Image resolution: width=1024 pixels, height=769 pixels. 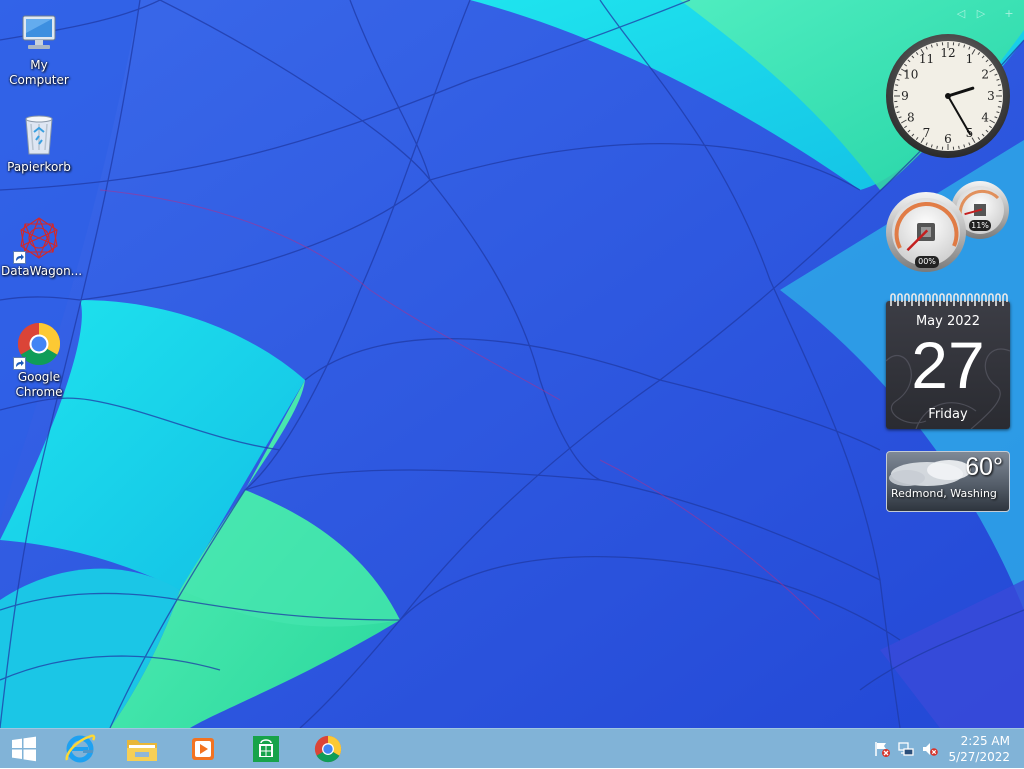 I want to click on clock-face: 121234567891011, so click(x=948, y=96).